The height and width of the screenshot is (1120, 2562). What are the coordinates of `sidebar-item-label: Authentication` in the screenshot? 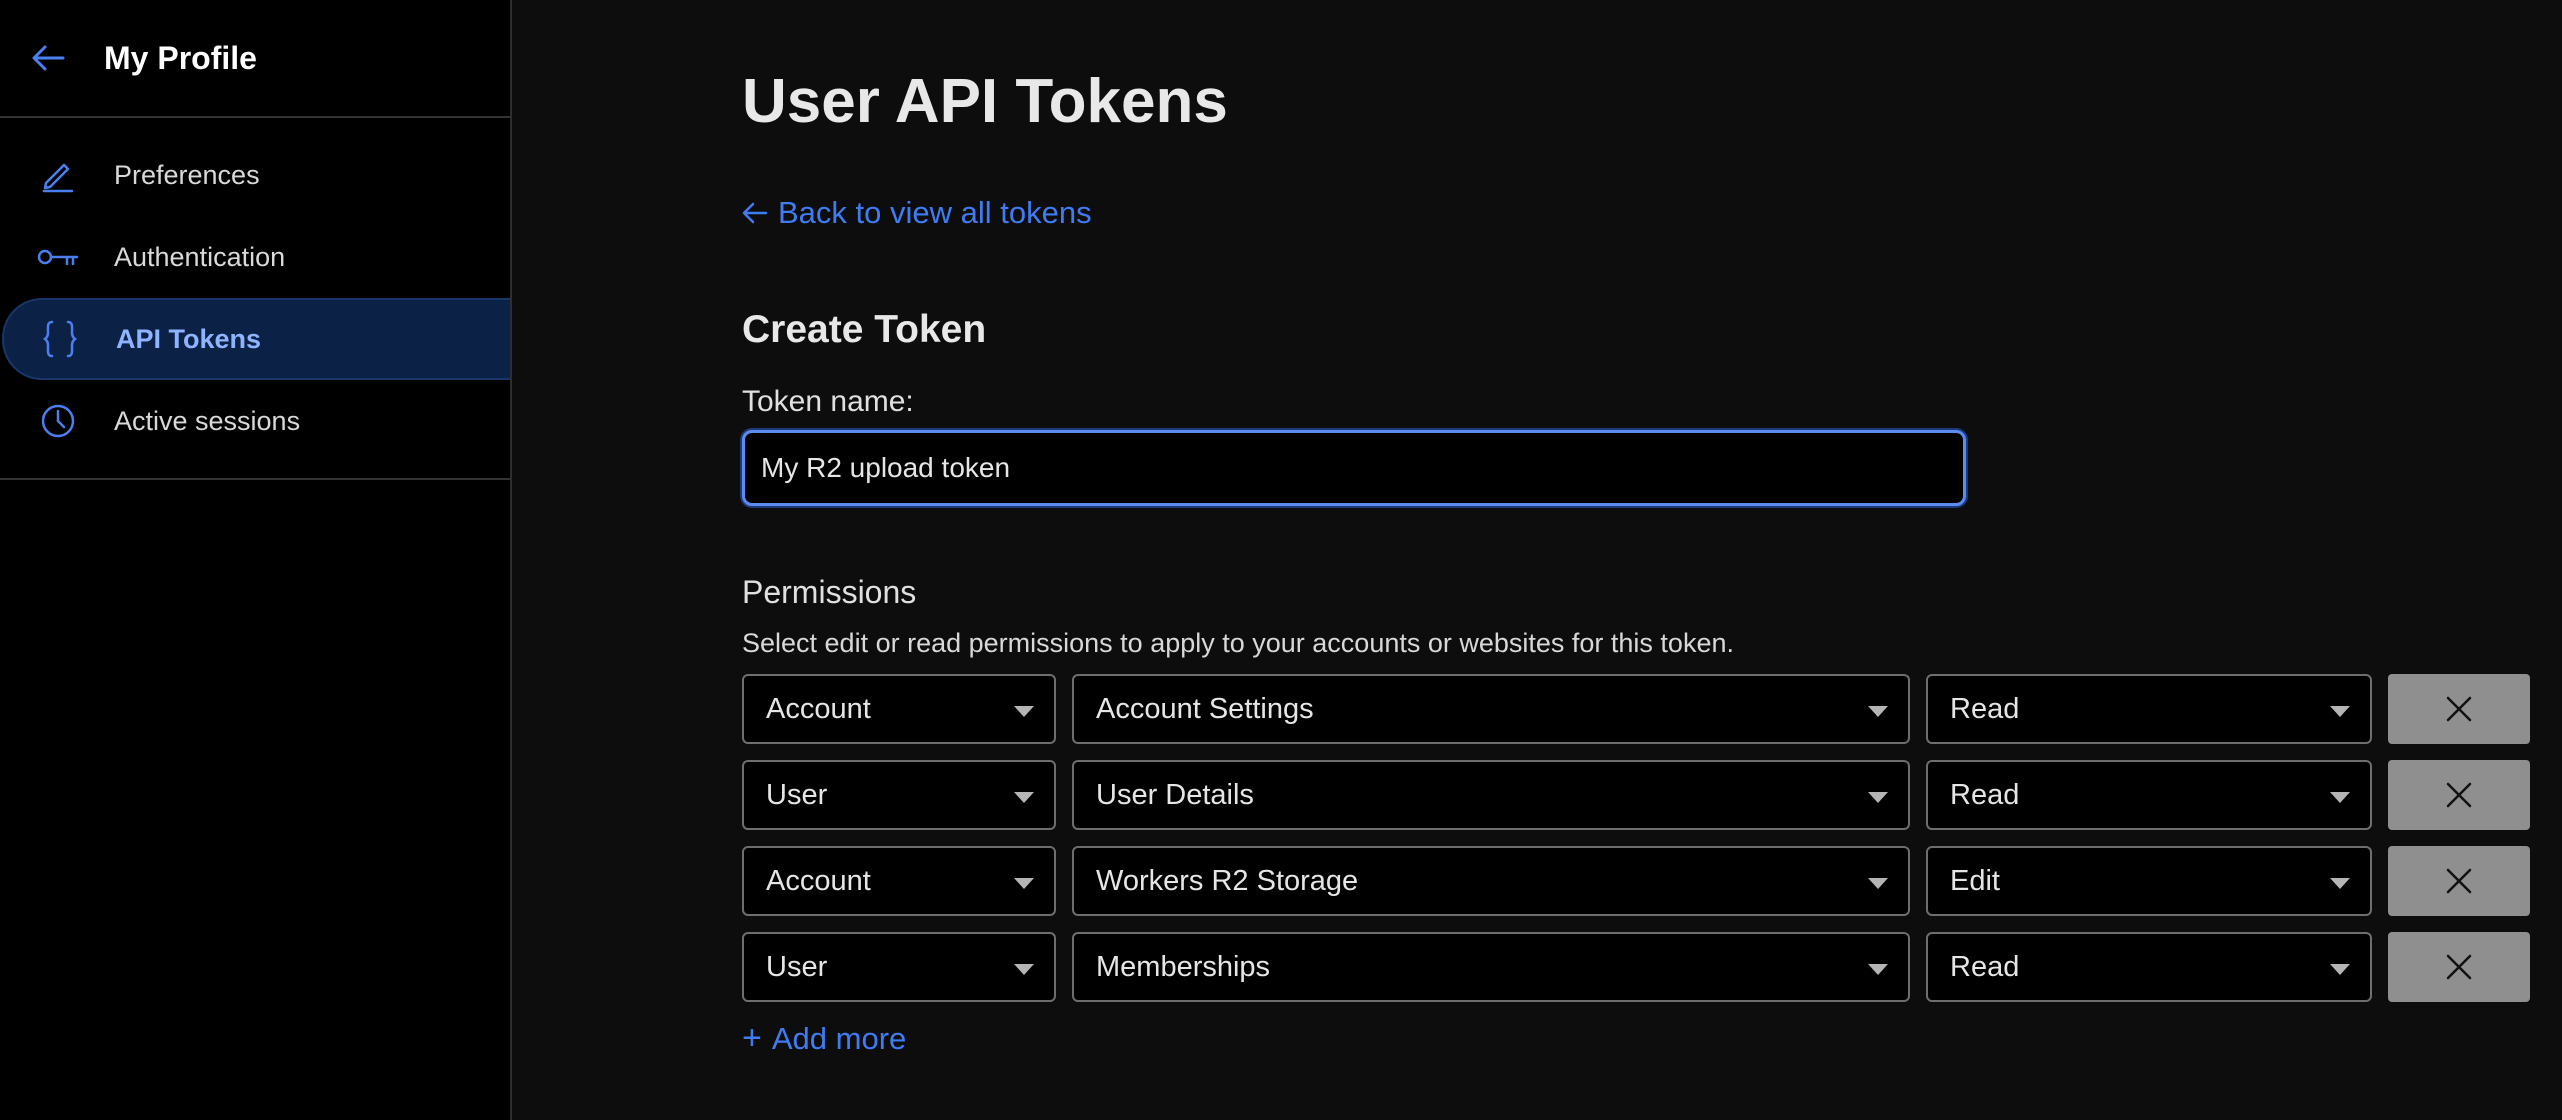 It's located at (200, 256).